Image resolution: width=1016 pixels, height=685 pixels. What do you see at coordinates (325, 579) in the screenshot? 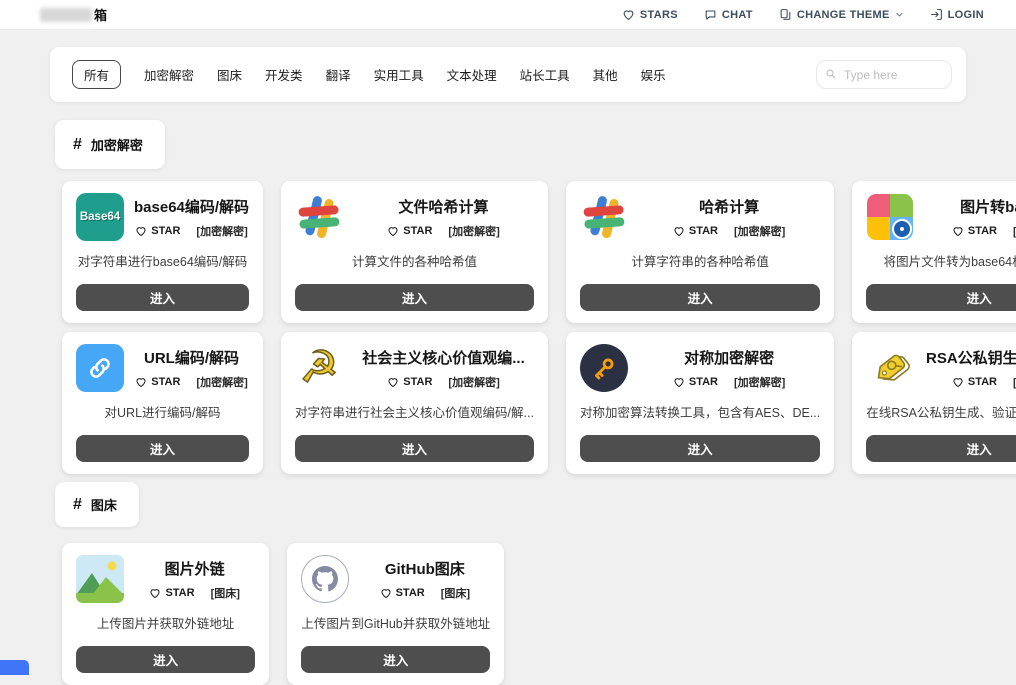
I see `github-icon` at bounding box center [325, 579].